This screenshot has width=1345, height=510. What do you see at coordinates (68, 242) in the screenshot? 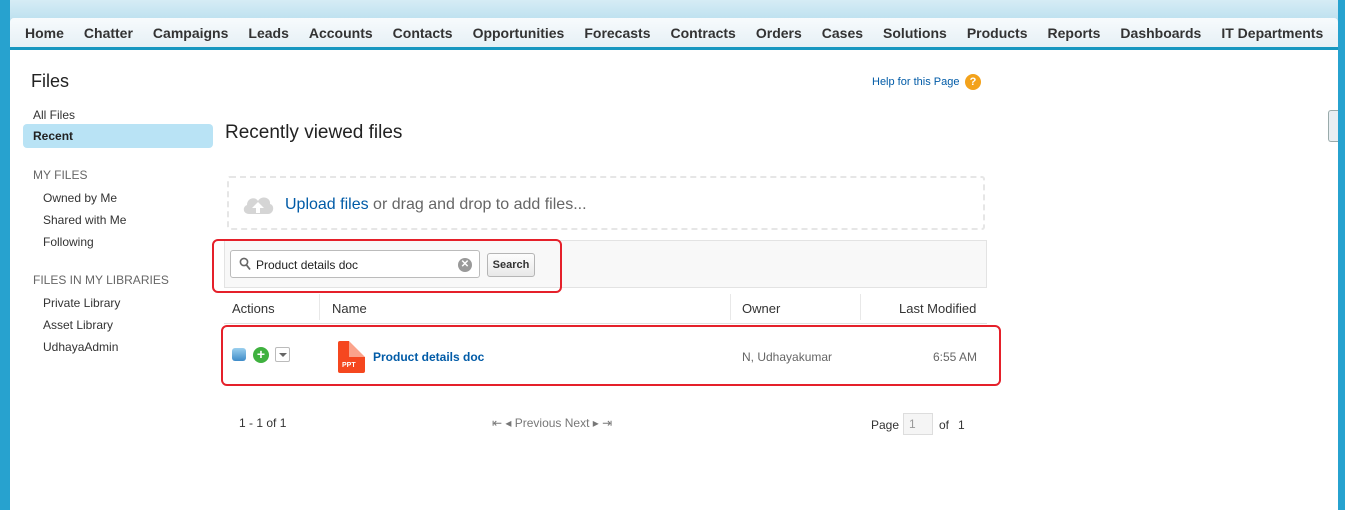
I see `sidebar-item-following: Following` at bounding box center [68, 242].